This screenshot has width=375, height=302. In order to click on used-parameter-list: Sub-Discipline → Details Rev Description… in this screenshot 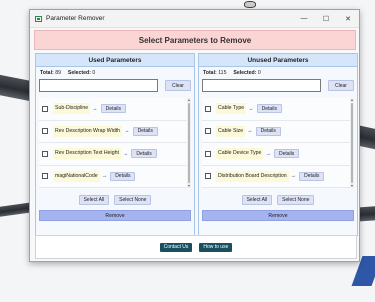, I will do `click(115, 143)`.